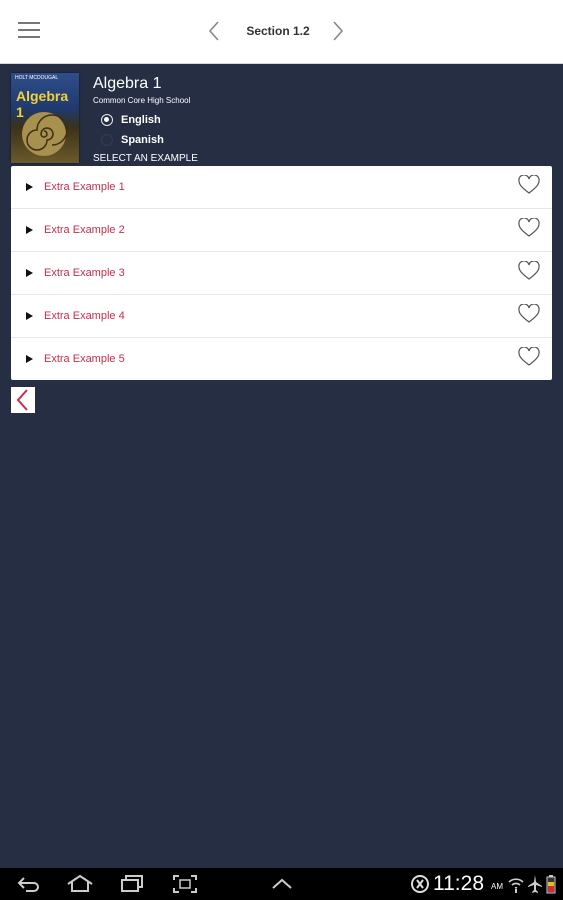 The image size is (563, 900). I want to click on back-button, so click(23, 400).